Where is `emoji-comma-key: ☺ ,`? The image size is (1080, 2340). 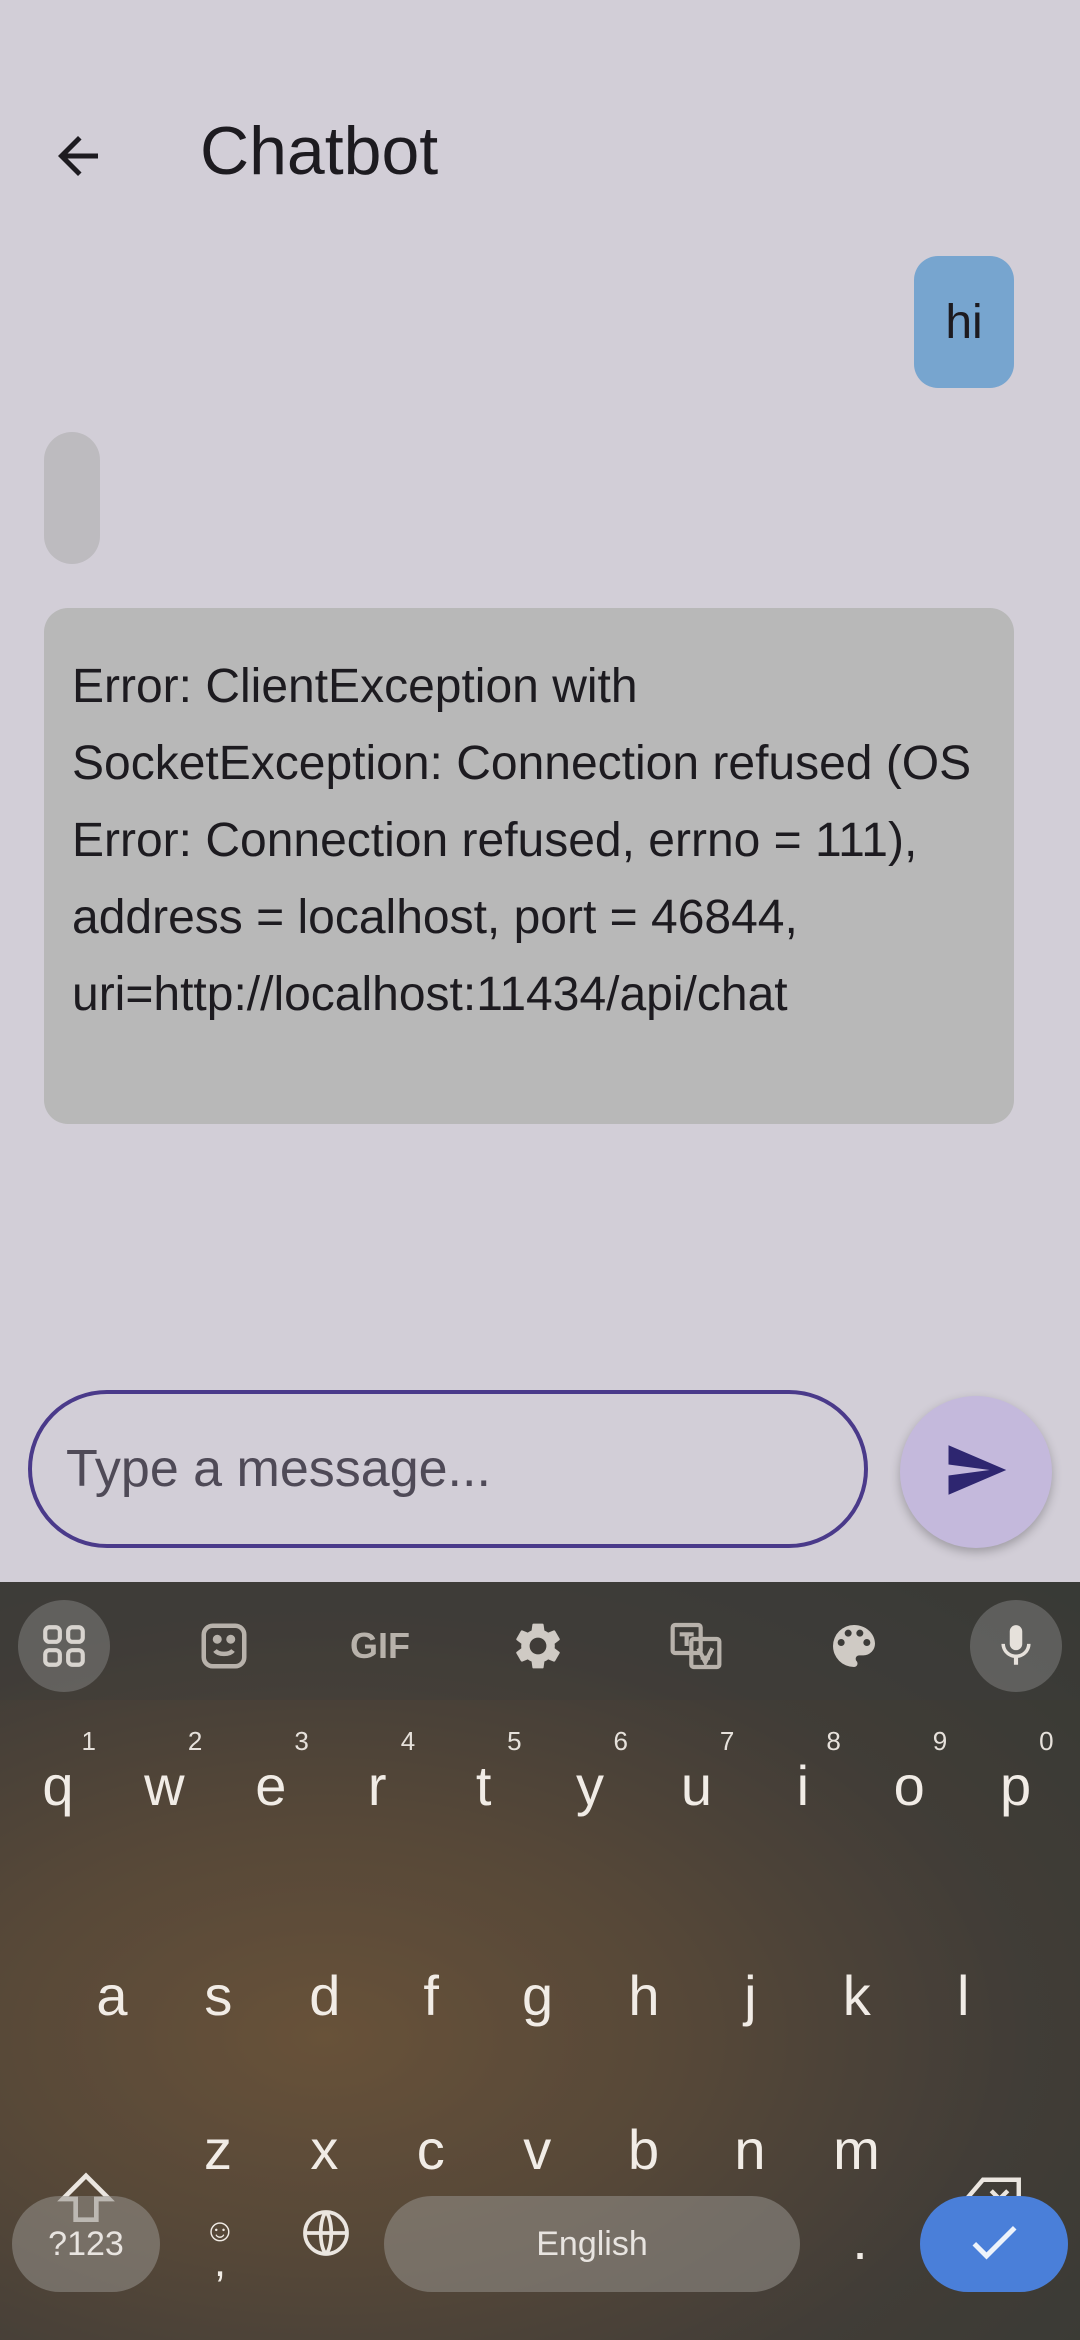 emoji-comma-key: ☺ , is located at coordinates (220, 2249).